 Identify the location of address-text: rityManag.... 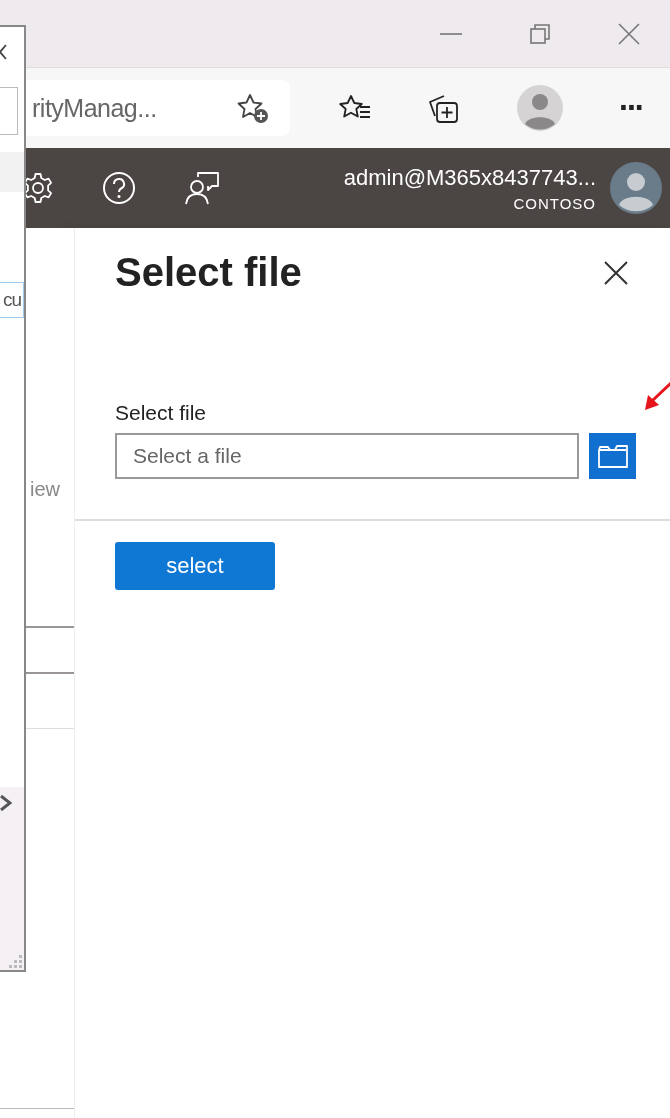
(94, 108).